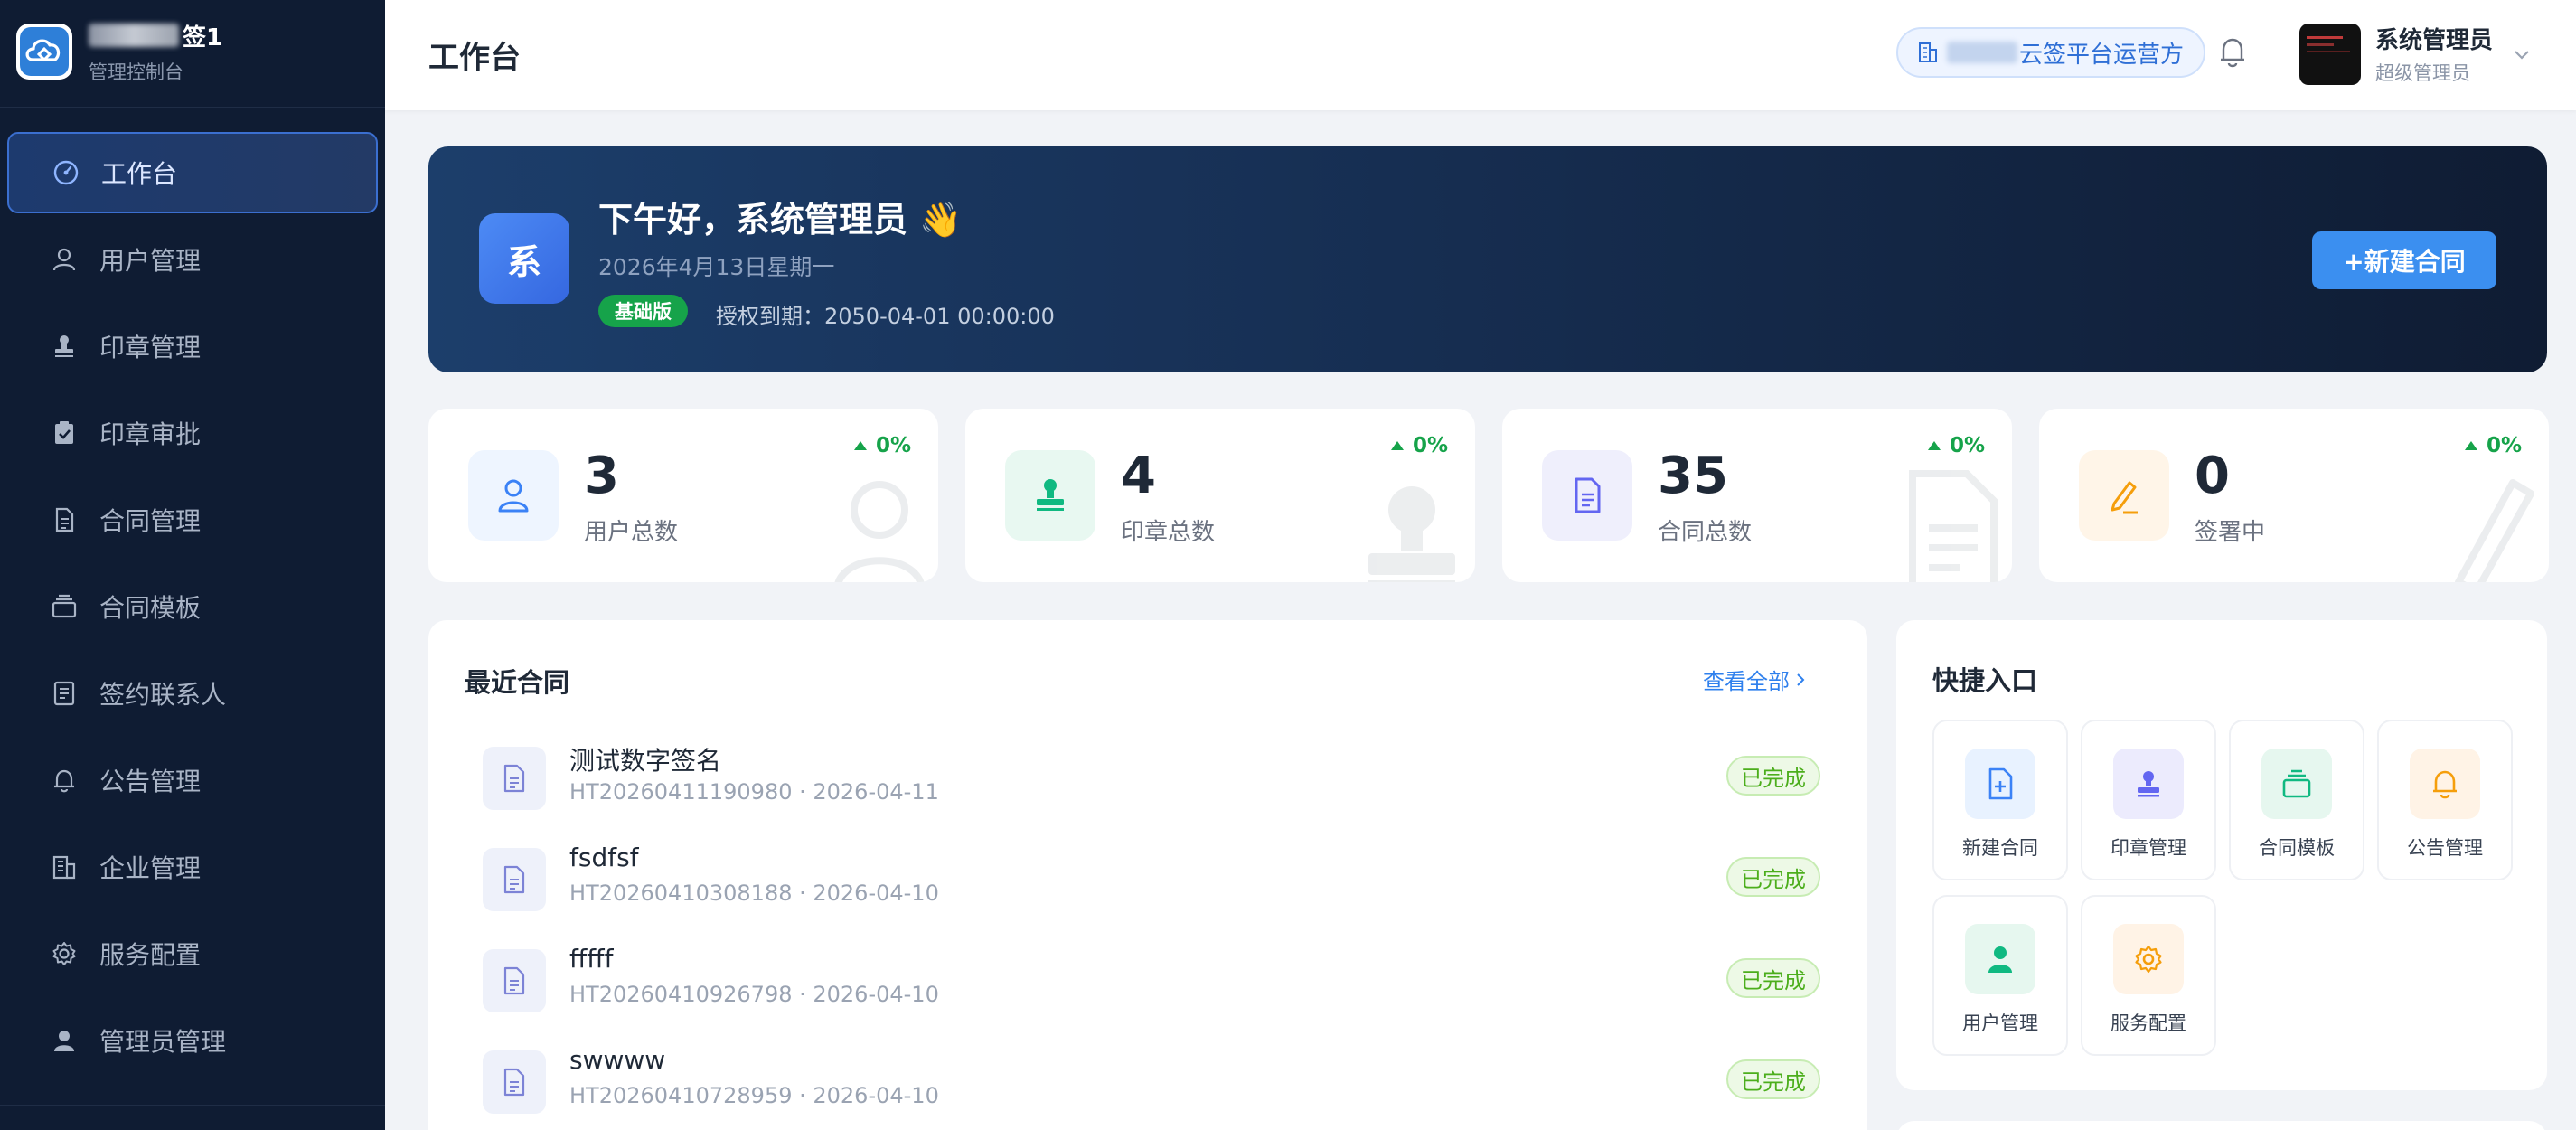 The width and height of the screenshot is (2576, 1130). What do you see at coordinates (2149, 800) in the screenshot?
I see `quick-tile-seals: 印章管理` at bounding box center [2149, 800].